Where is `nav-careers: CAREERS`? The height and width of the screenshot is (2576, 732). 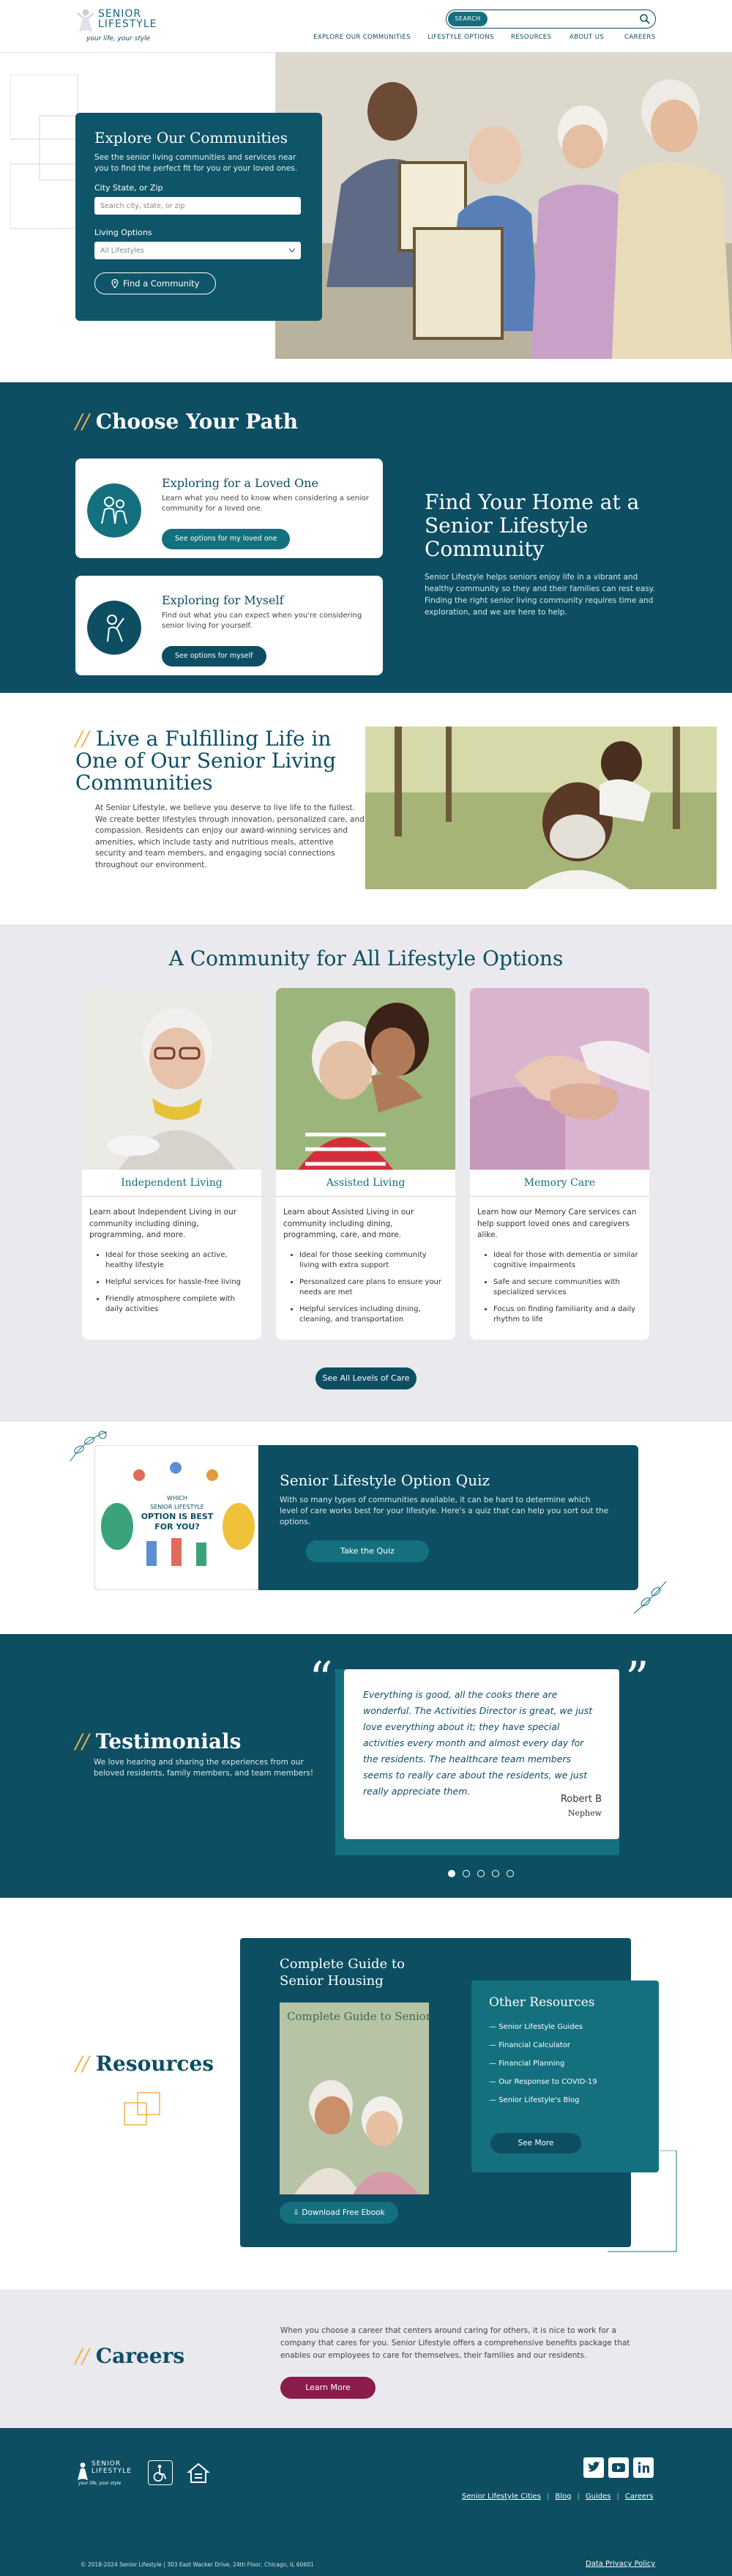
nav-careers: CAREERS is located at coordinates (640, 37).